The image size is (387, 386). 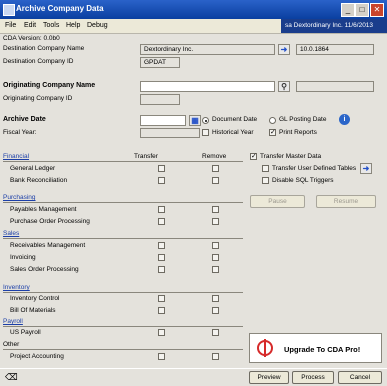 I want to click on project-accounting-label: Project Accounting, so click(x=37, y=356).